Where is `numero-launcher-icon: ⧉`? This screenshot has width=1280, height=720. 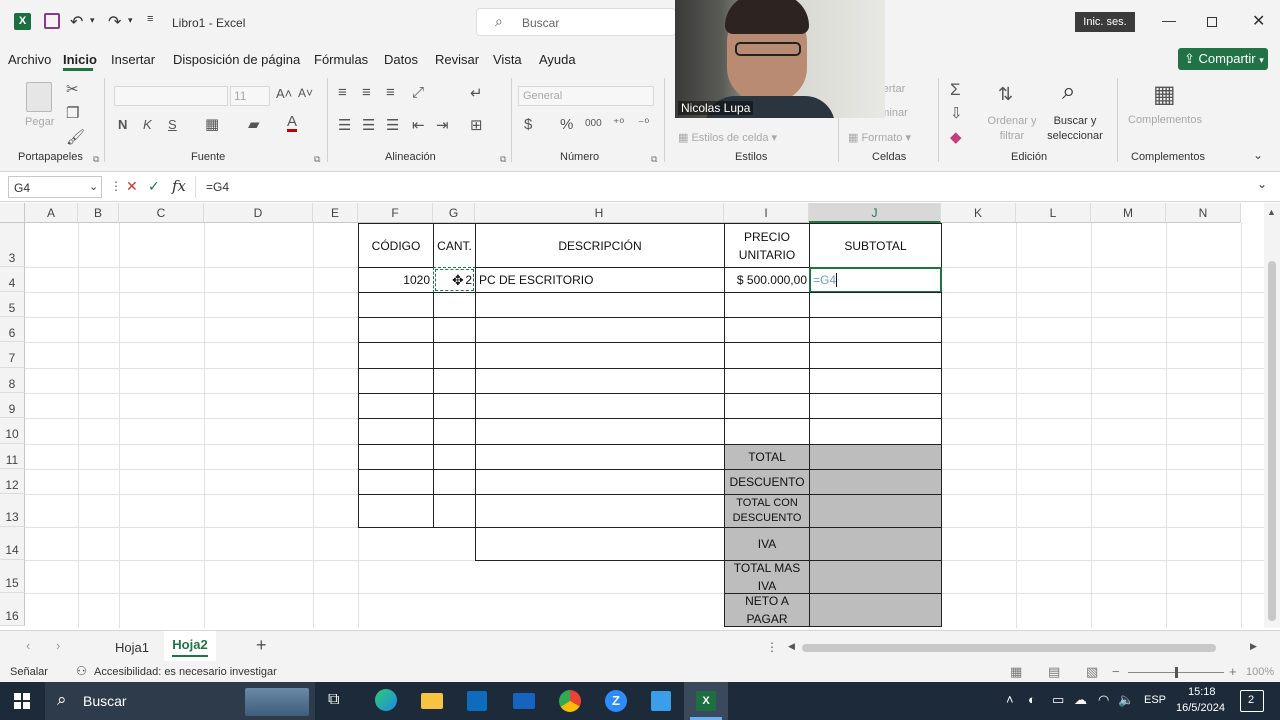
numero-launcher-icon: ⧉ is located at coordinates (654, 159).